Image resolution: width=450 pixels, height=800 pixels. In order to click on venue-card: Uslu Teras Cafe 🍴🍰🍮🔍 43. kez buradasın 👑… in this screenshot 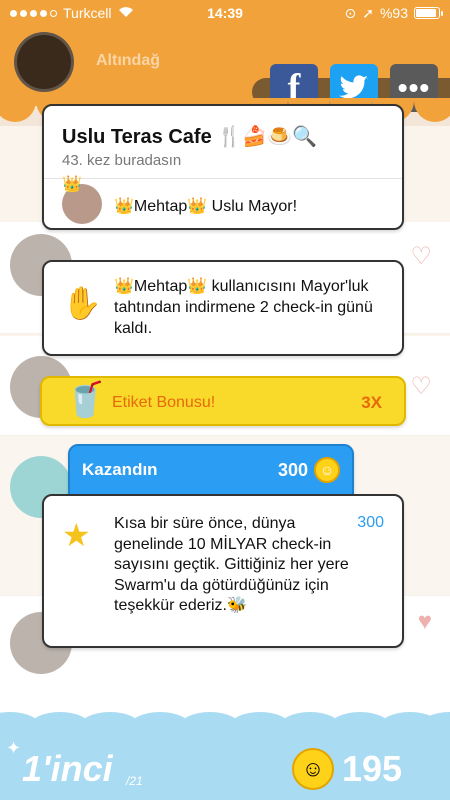, I will do `click(223, 167)`.